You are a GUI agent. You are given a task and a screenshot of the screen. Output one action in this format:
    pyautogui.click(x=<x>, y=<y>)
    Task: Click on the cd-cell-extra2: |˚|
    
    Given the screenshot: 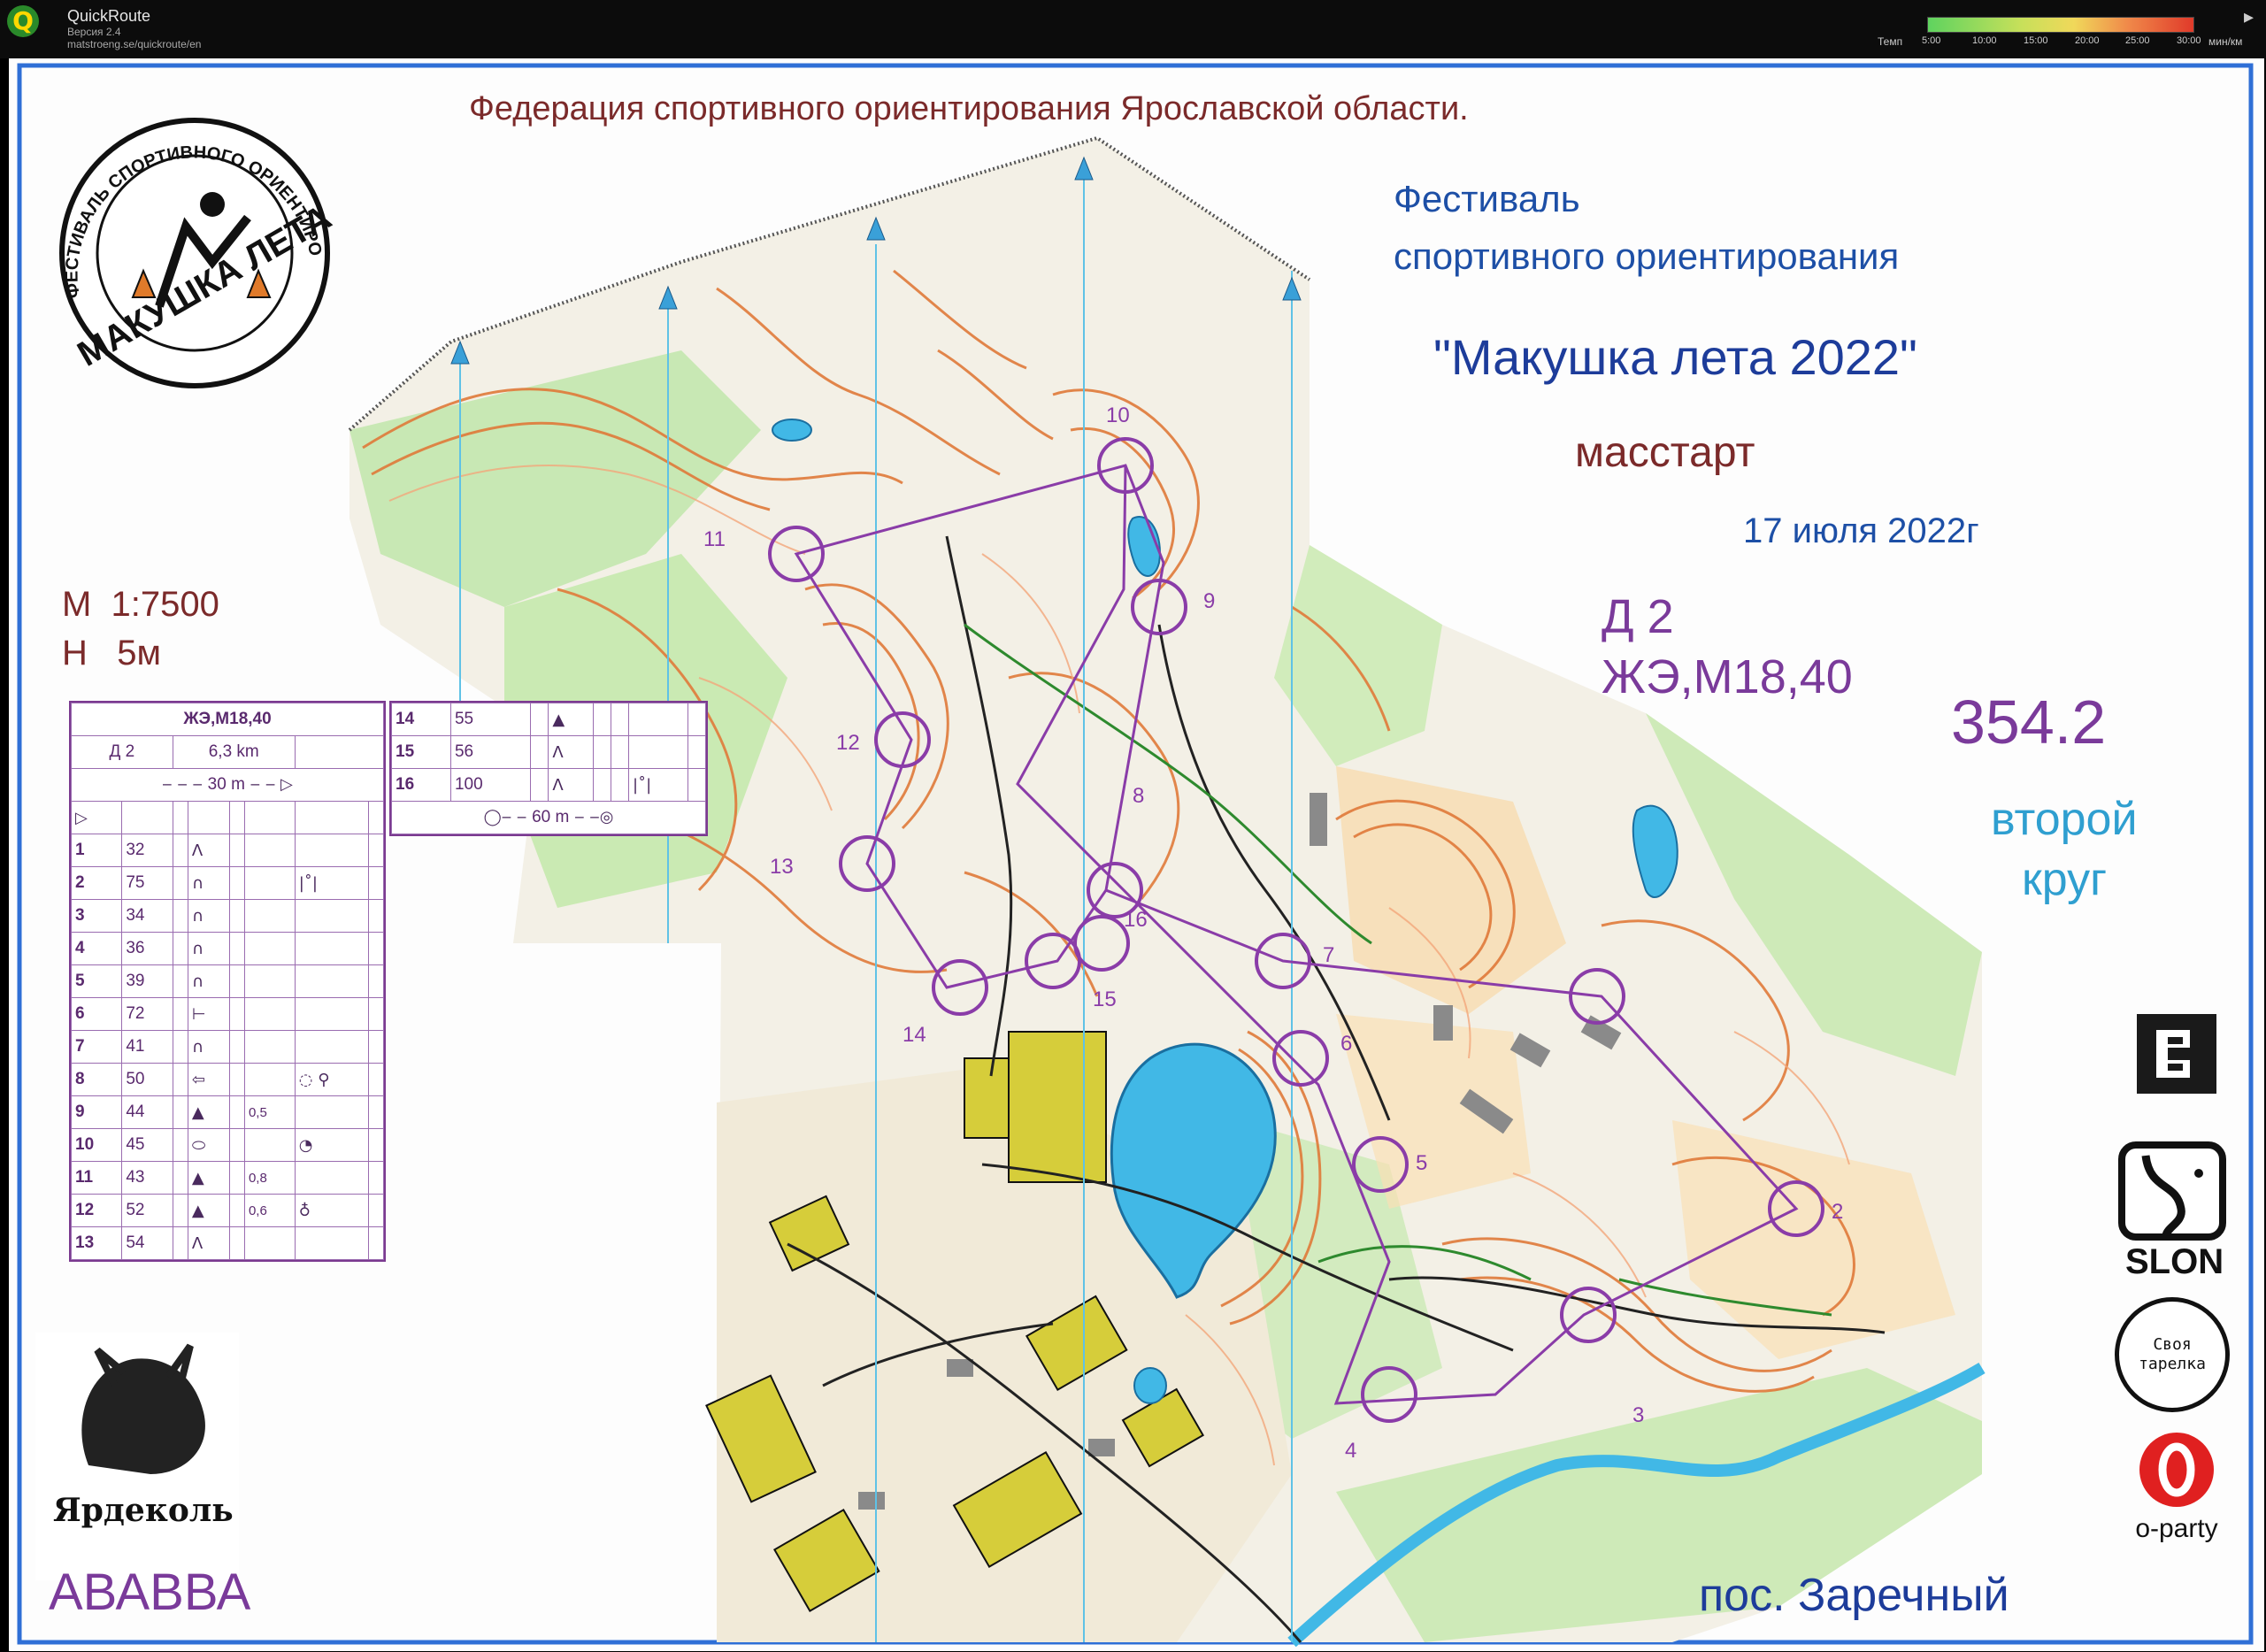 What is the action you would take?
    pyautogui.click(x=331, y=883)
    